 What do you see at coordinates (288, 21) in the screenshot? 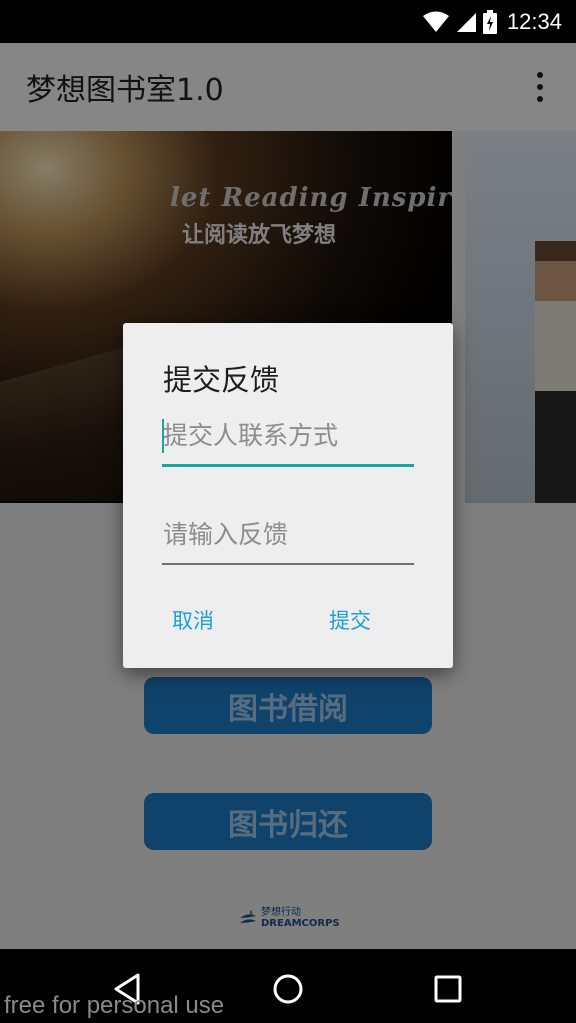
I see `status-bar: 12:34` at bounding box center [288, 21].